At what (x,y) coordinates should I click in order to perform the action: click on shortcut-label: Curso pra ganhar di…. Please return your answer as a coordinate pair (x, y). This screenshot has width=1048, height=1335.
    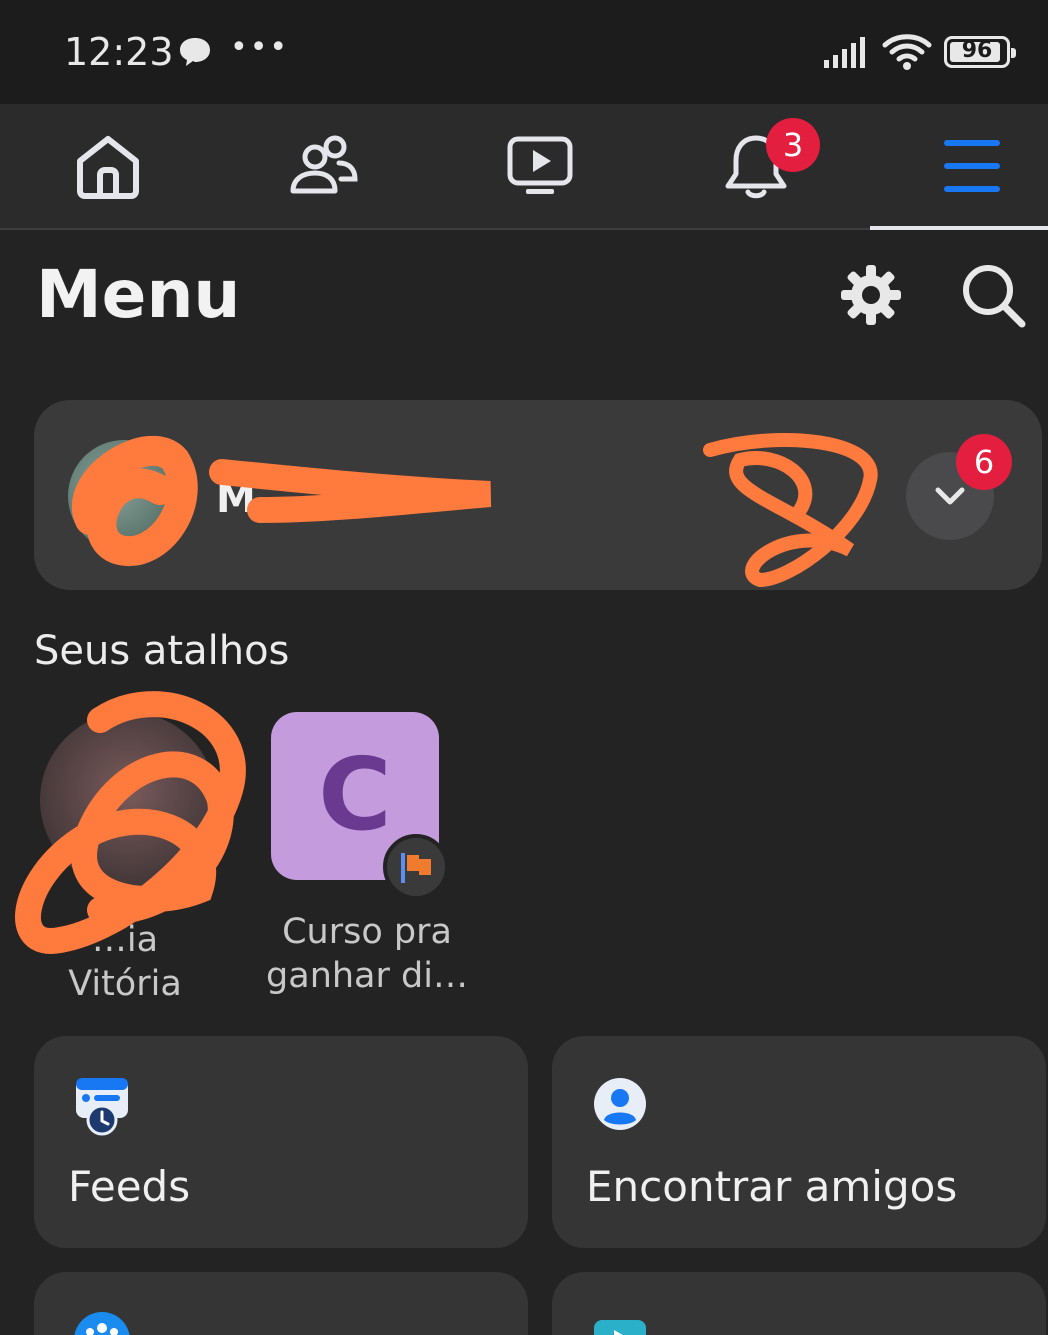
    Looking at the image, I should click on (367, 954).